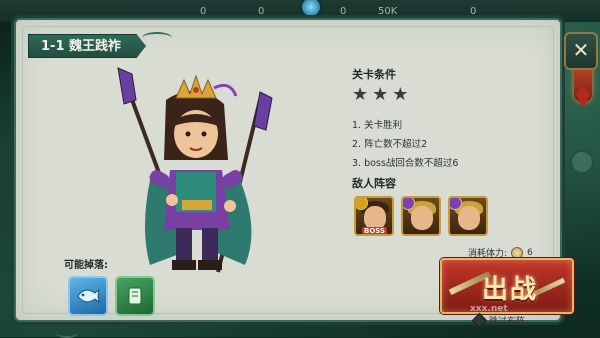 The image size is (600, 338). What do you see at coordinates (581, 51) in the screenshot?
I see `close-button: ✕` at bounding box center [581, 51].